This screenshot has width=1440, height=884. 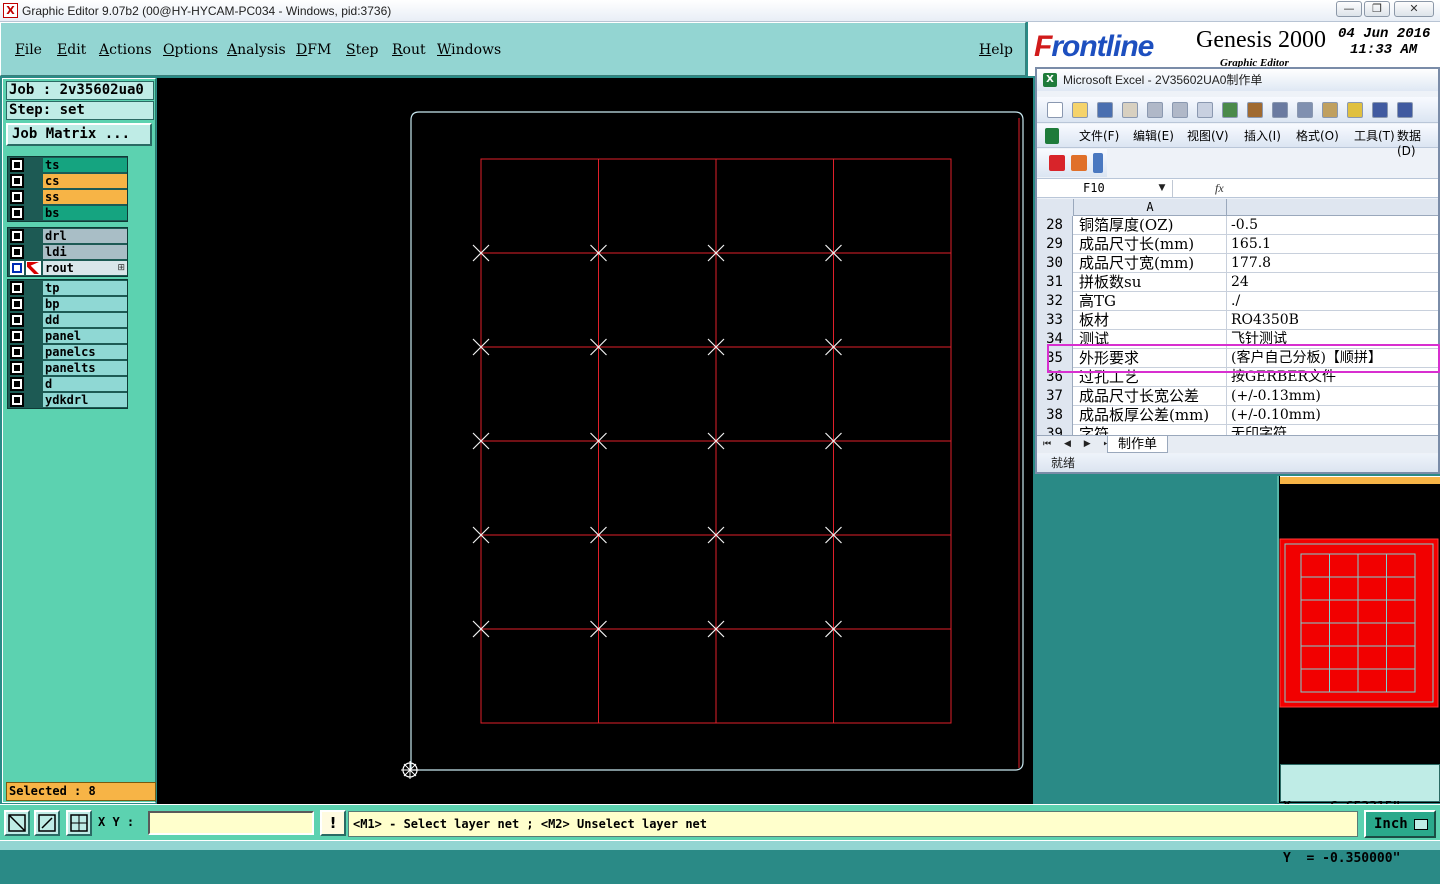 I want to click on cell-a: 成品尺寸长宽公差, so click(x=1151, y=396).